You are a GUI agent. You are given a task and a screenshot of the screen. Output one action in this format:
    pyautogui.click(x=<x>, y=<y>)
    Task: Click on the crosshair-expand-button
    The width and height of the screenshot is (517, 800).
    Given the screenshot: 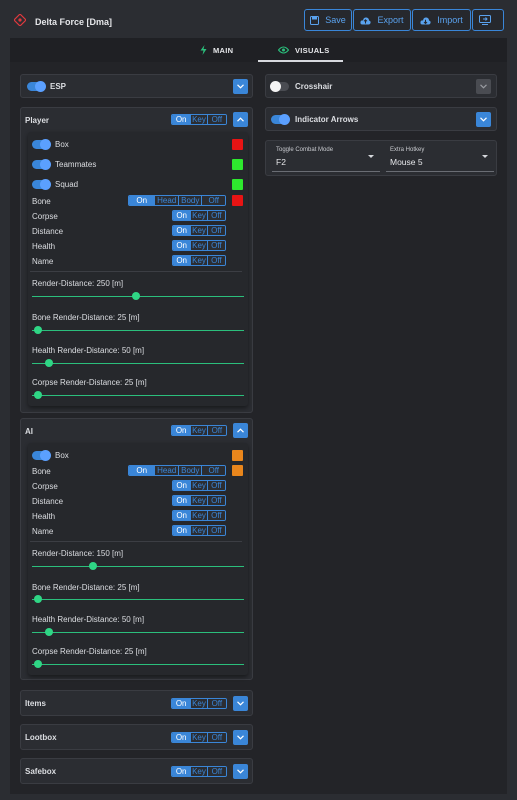 What is the action you would take?
    pyautogui.click(x=483, y=86)
    